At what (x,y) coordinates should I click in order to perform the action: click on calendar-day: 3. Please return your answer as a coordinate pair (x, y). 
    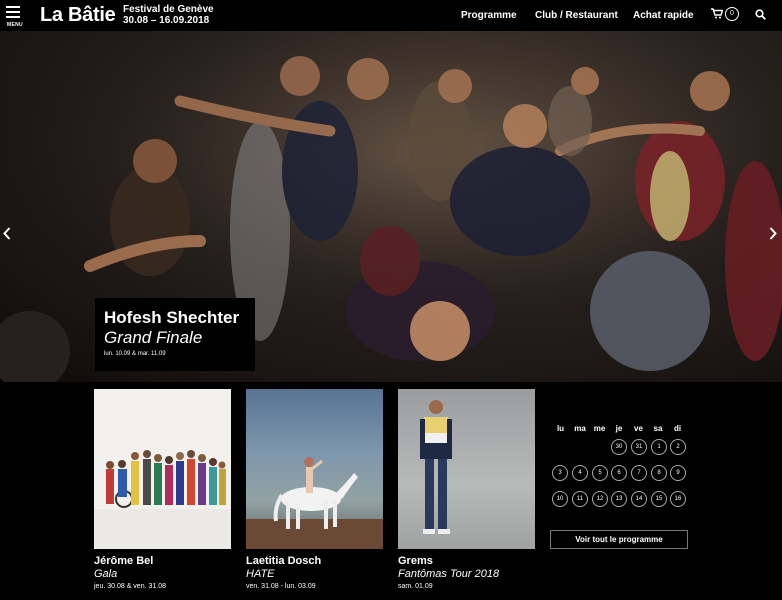
    Looking at the image, I should click on (560, 473).